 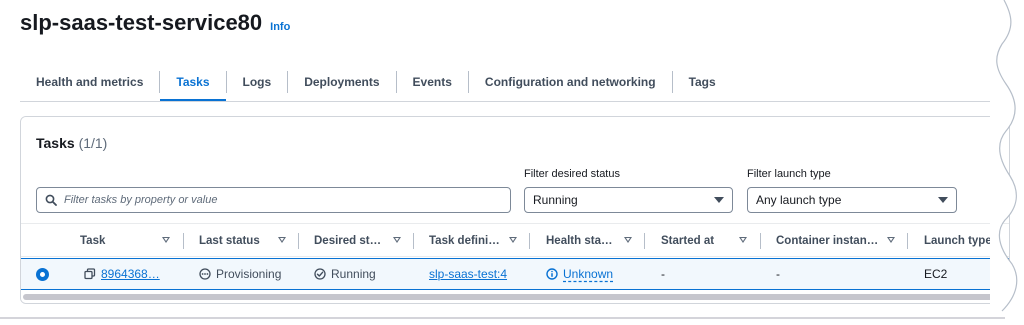 I want to click on radio-selected-icon, so click(x=42, y=274).